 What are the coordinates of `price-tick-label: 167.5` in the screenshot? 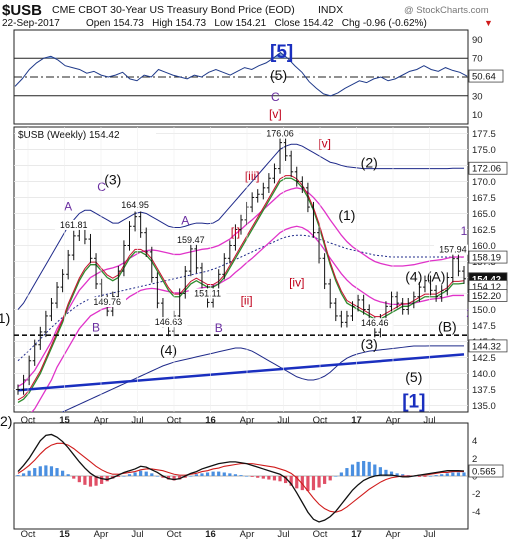 It's located at (484, 198).